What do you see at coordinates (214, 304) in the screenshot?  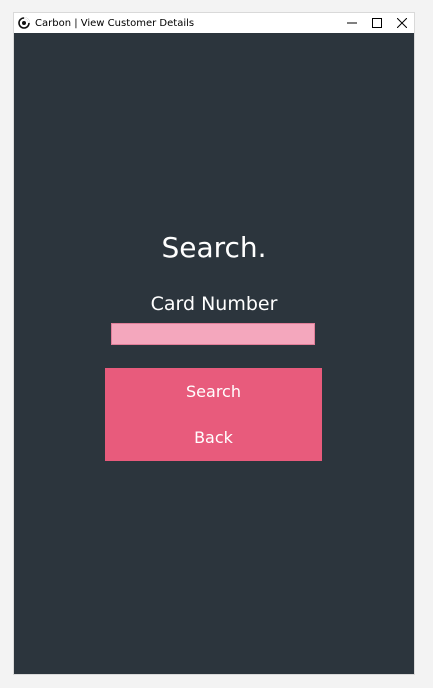 I see `card-number-label: Card Number` at bounding box center [214, 304].